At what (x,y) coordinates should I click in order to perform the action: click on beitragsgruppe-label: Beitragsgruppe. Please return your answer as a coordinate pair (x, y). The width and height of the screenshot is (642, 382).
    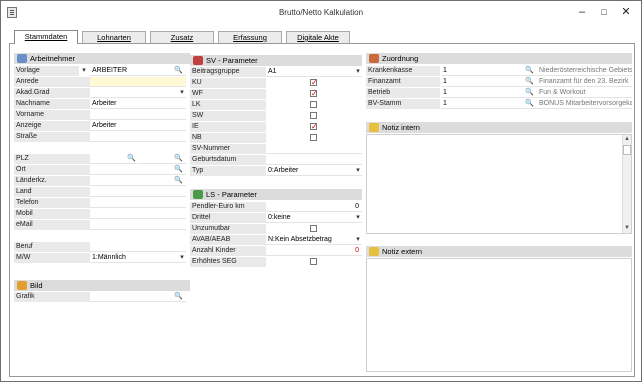
    Looking at the image, I should click on (228, 72).